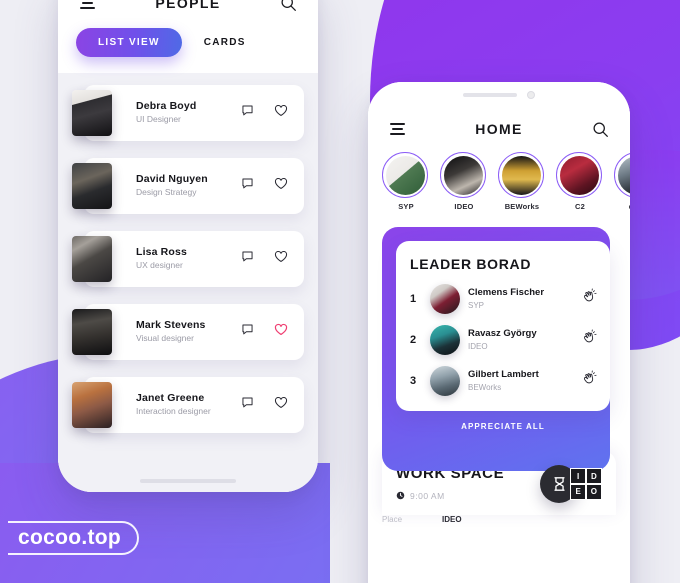 The width and height of the screenshot is (680, 583). What do you see at coordinates (476, 305) in the screenshot?
I see `leader-org: SYP` at bounding box center [476, 305].